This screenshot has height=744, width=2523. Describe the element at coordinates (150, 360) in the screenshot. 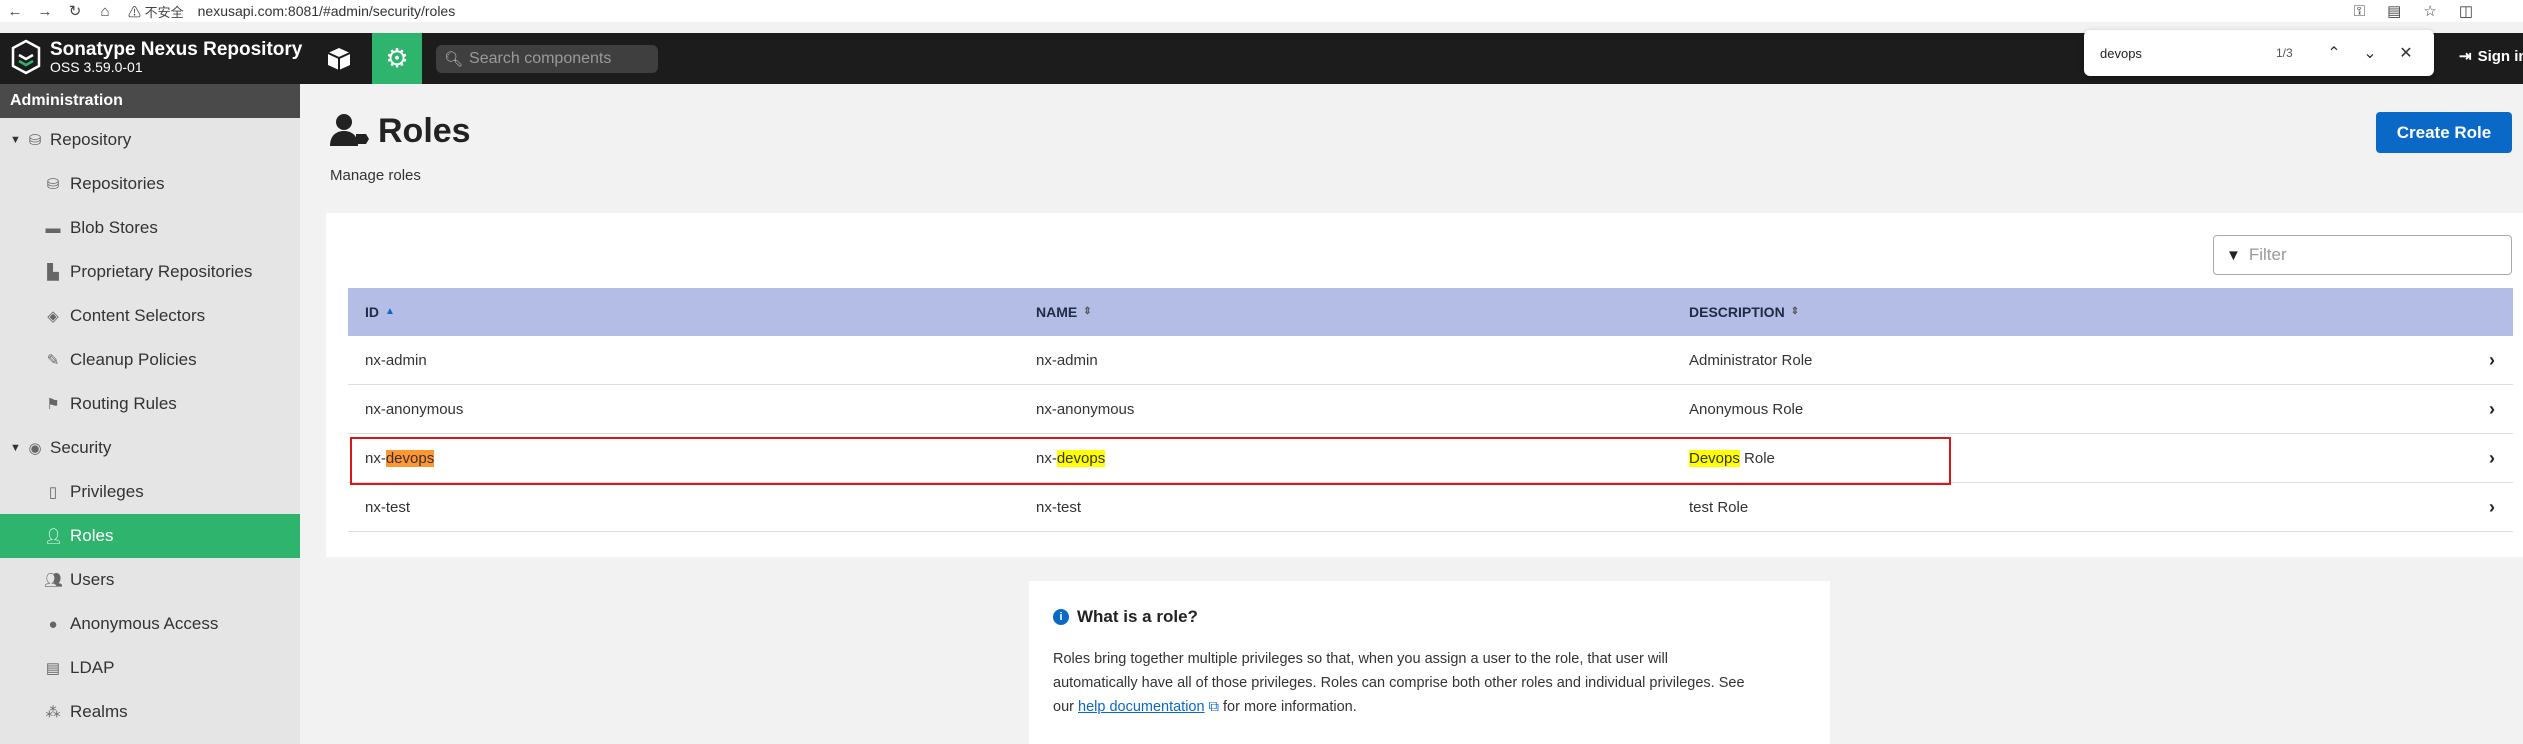

I see `sidebar-item-cleanup-policies: ✎ Cleanup Policies` at that location.